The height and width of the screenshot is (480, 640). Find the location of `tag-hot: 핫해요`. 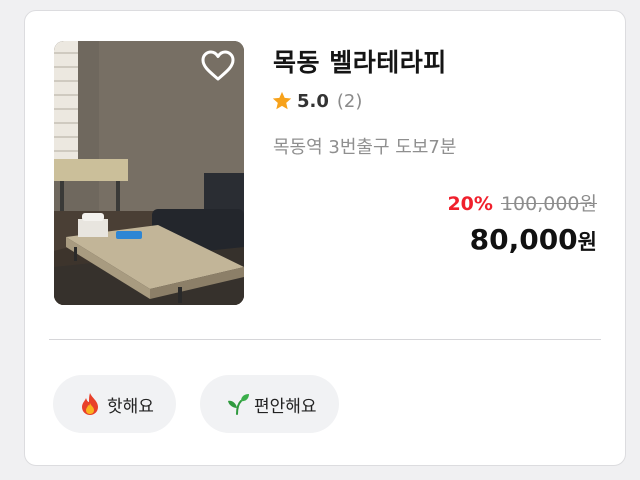

tag-hot: 핫해요 is located at coordinates (114, 404).